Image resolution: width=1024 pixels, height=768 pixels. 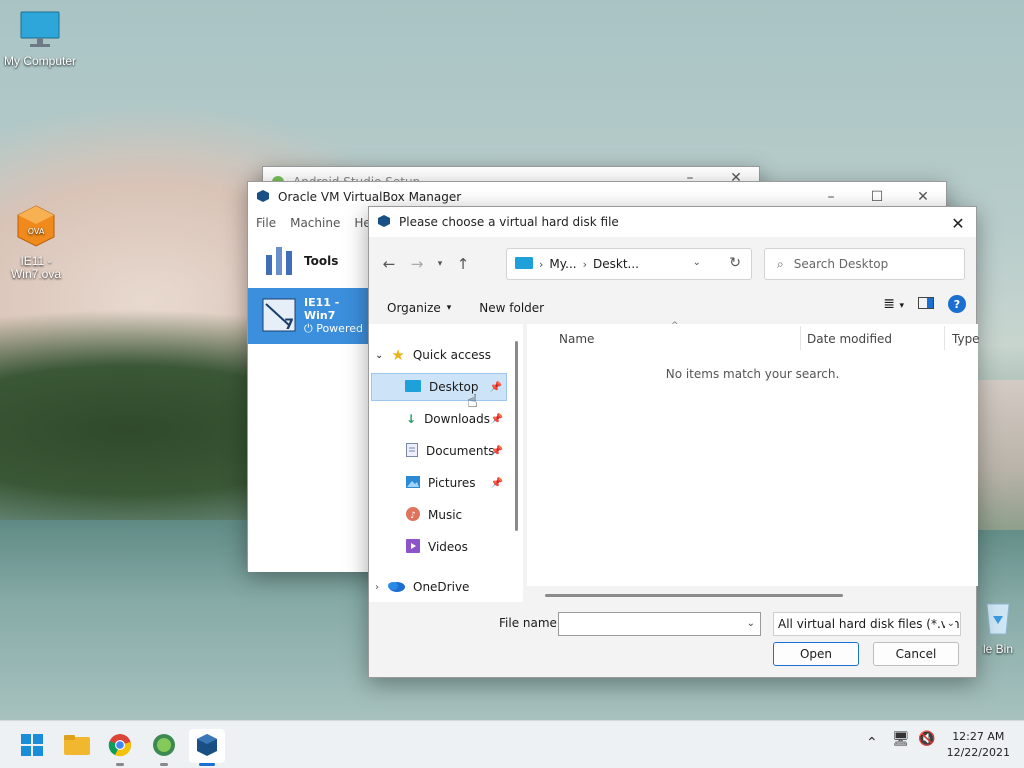 I want to click on desktop-icon-recycle-bin: le Bin, so click(x=998, y=627).